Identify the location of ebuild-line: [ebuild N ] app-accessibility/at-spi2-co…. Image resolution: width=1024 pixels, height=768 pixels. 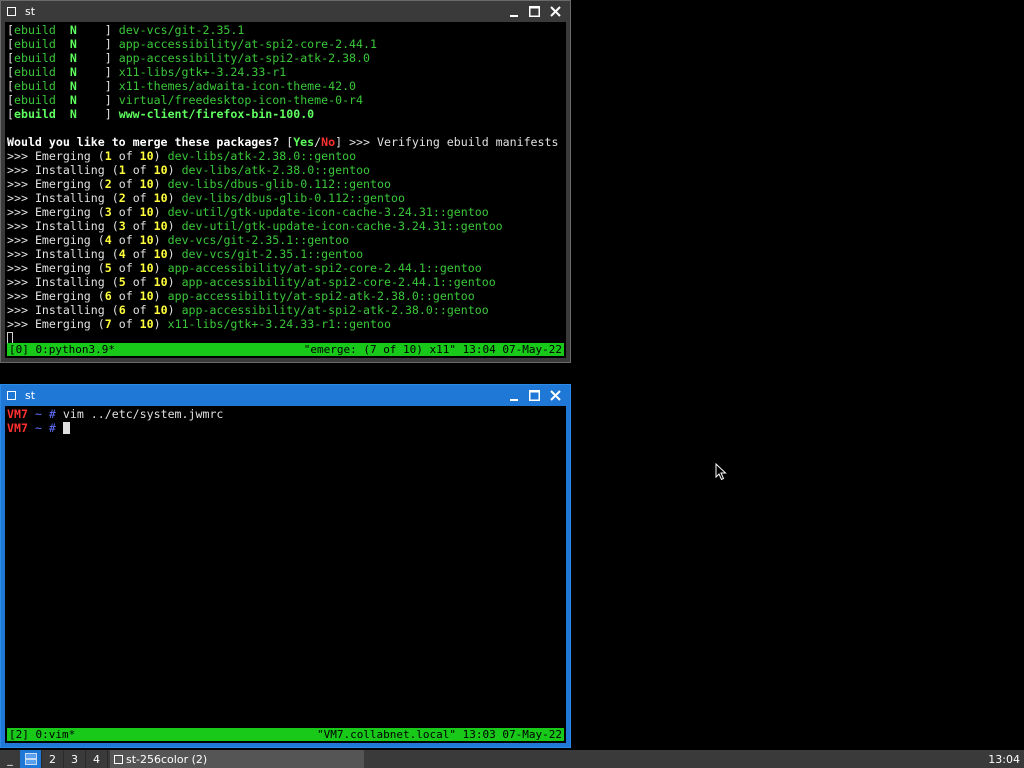
(282, 44).